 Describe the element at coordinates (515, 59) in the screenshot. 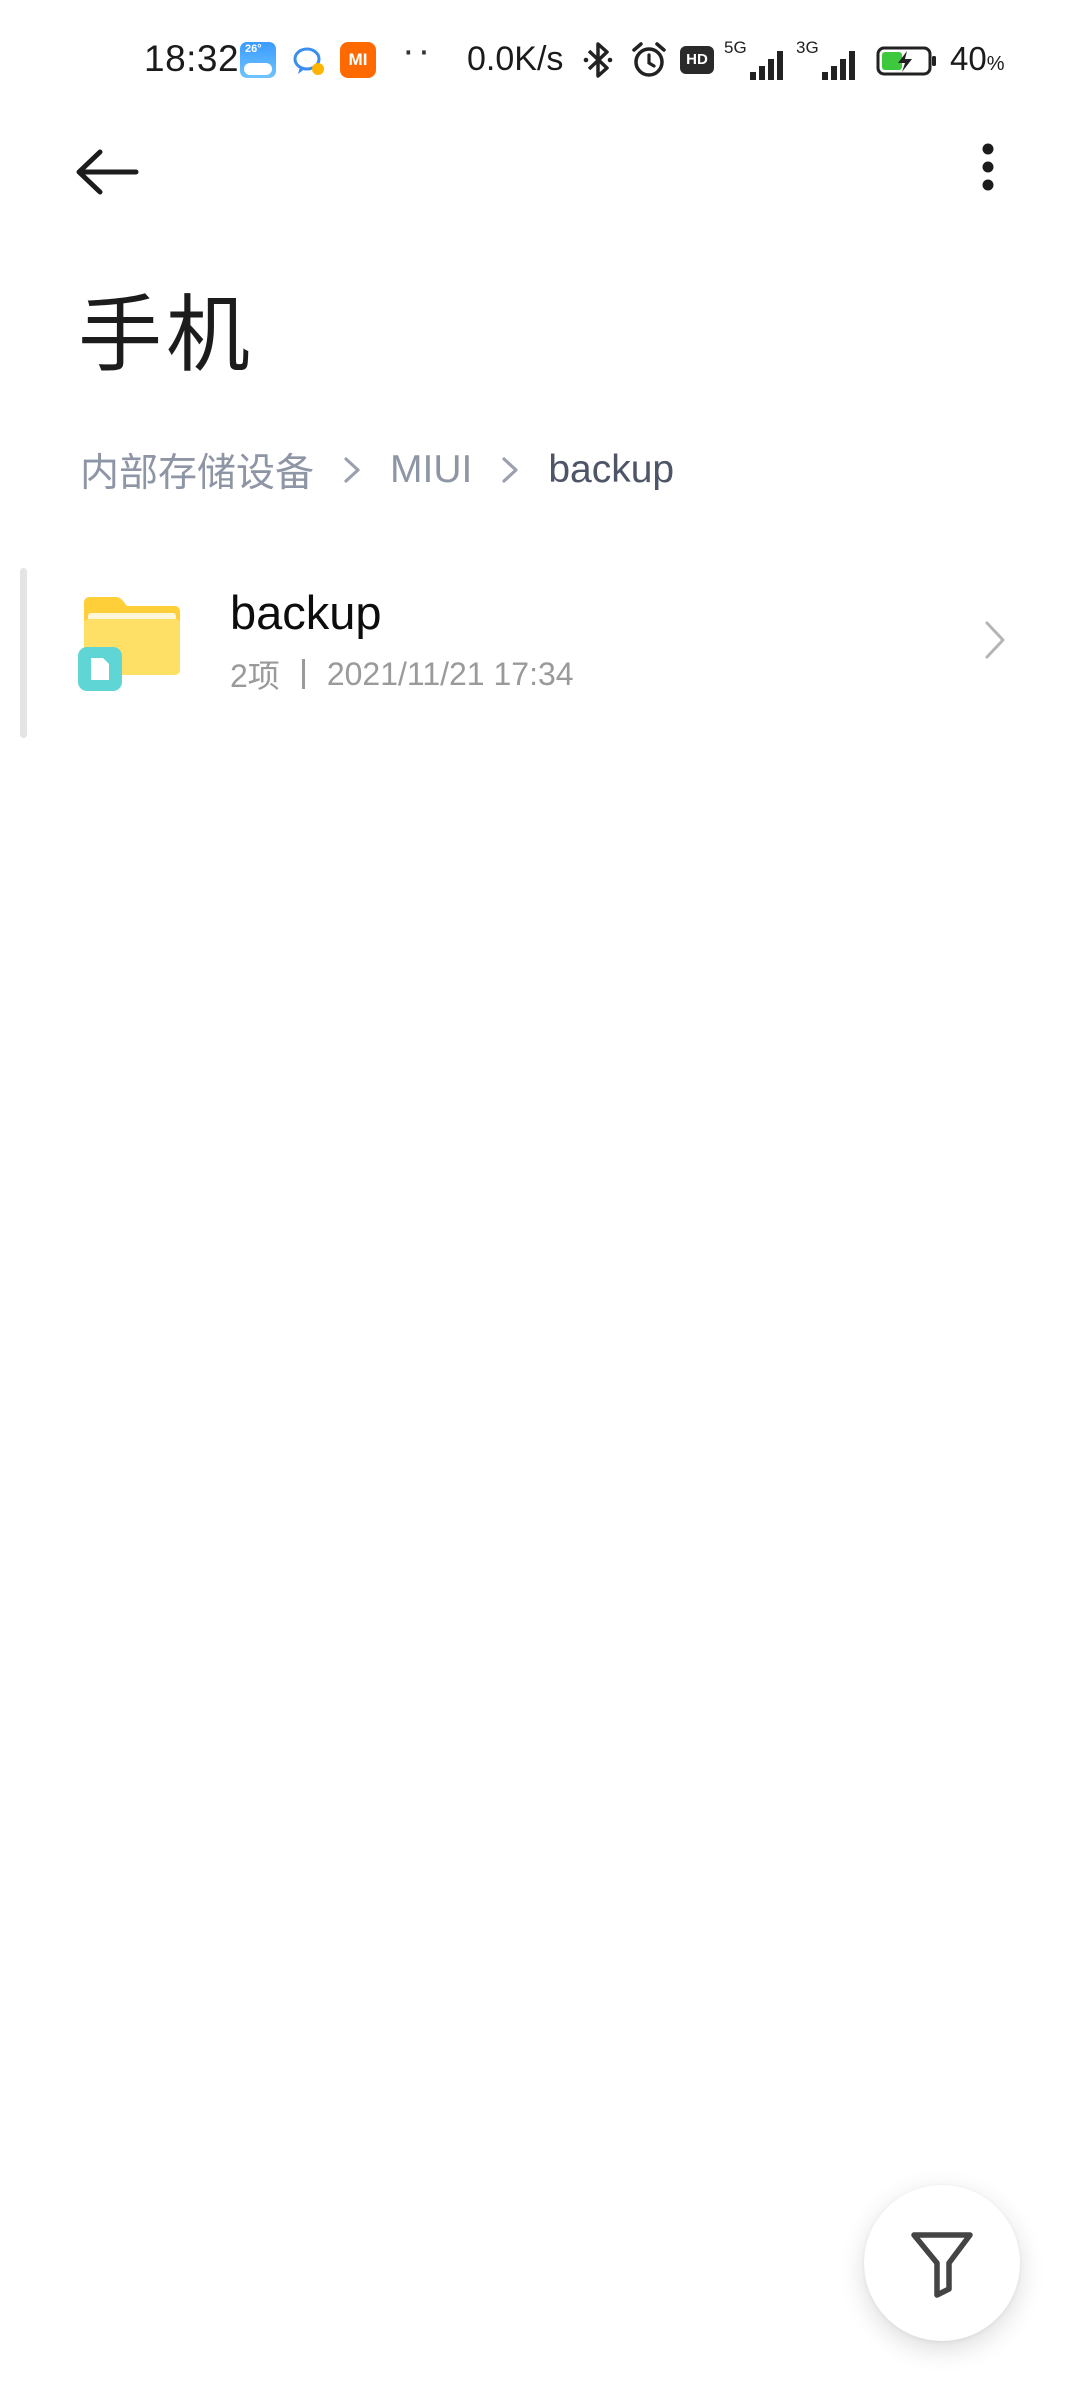

I see `network-speed: 0.0K/s` at that location.